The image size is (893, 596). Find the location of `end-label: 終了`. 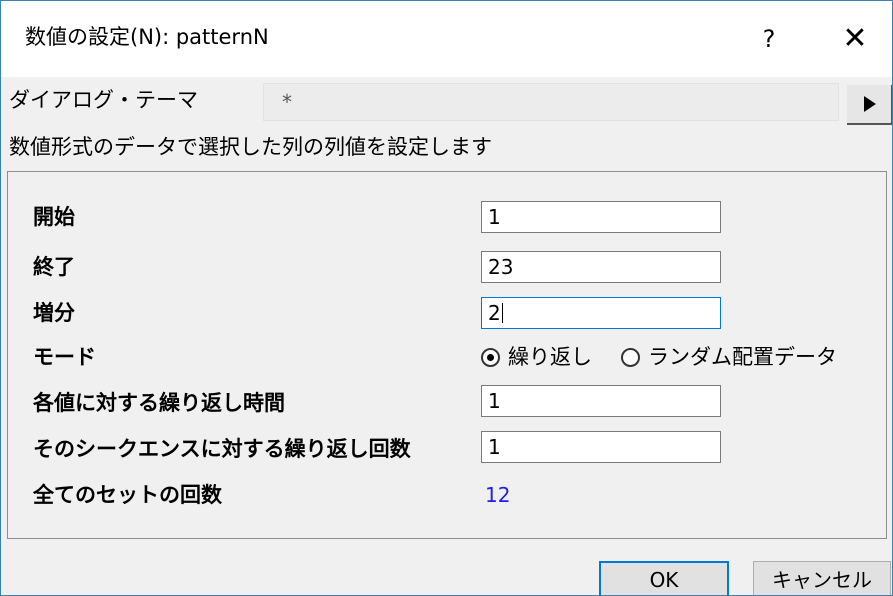

end-label: 終了 is located at coordinates (54, 267).